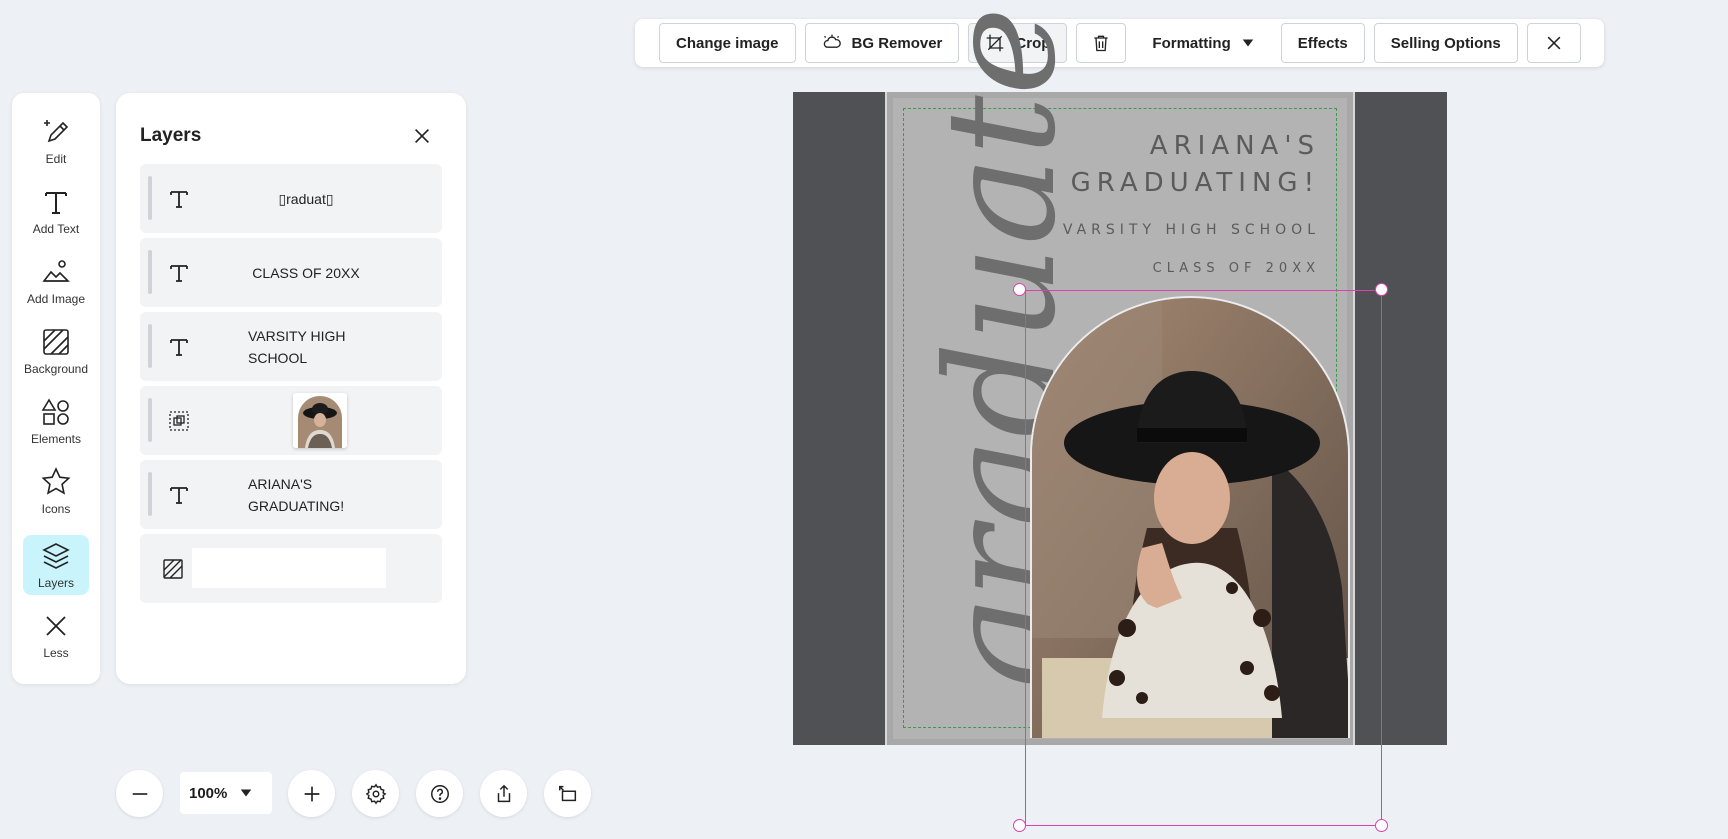 This screenshot has width=1728, height=839. I want to click on star-icon, so click(56, 480).